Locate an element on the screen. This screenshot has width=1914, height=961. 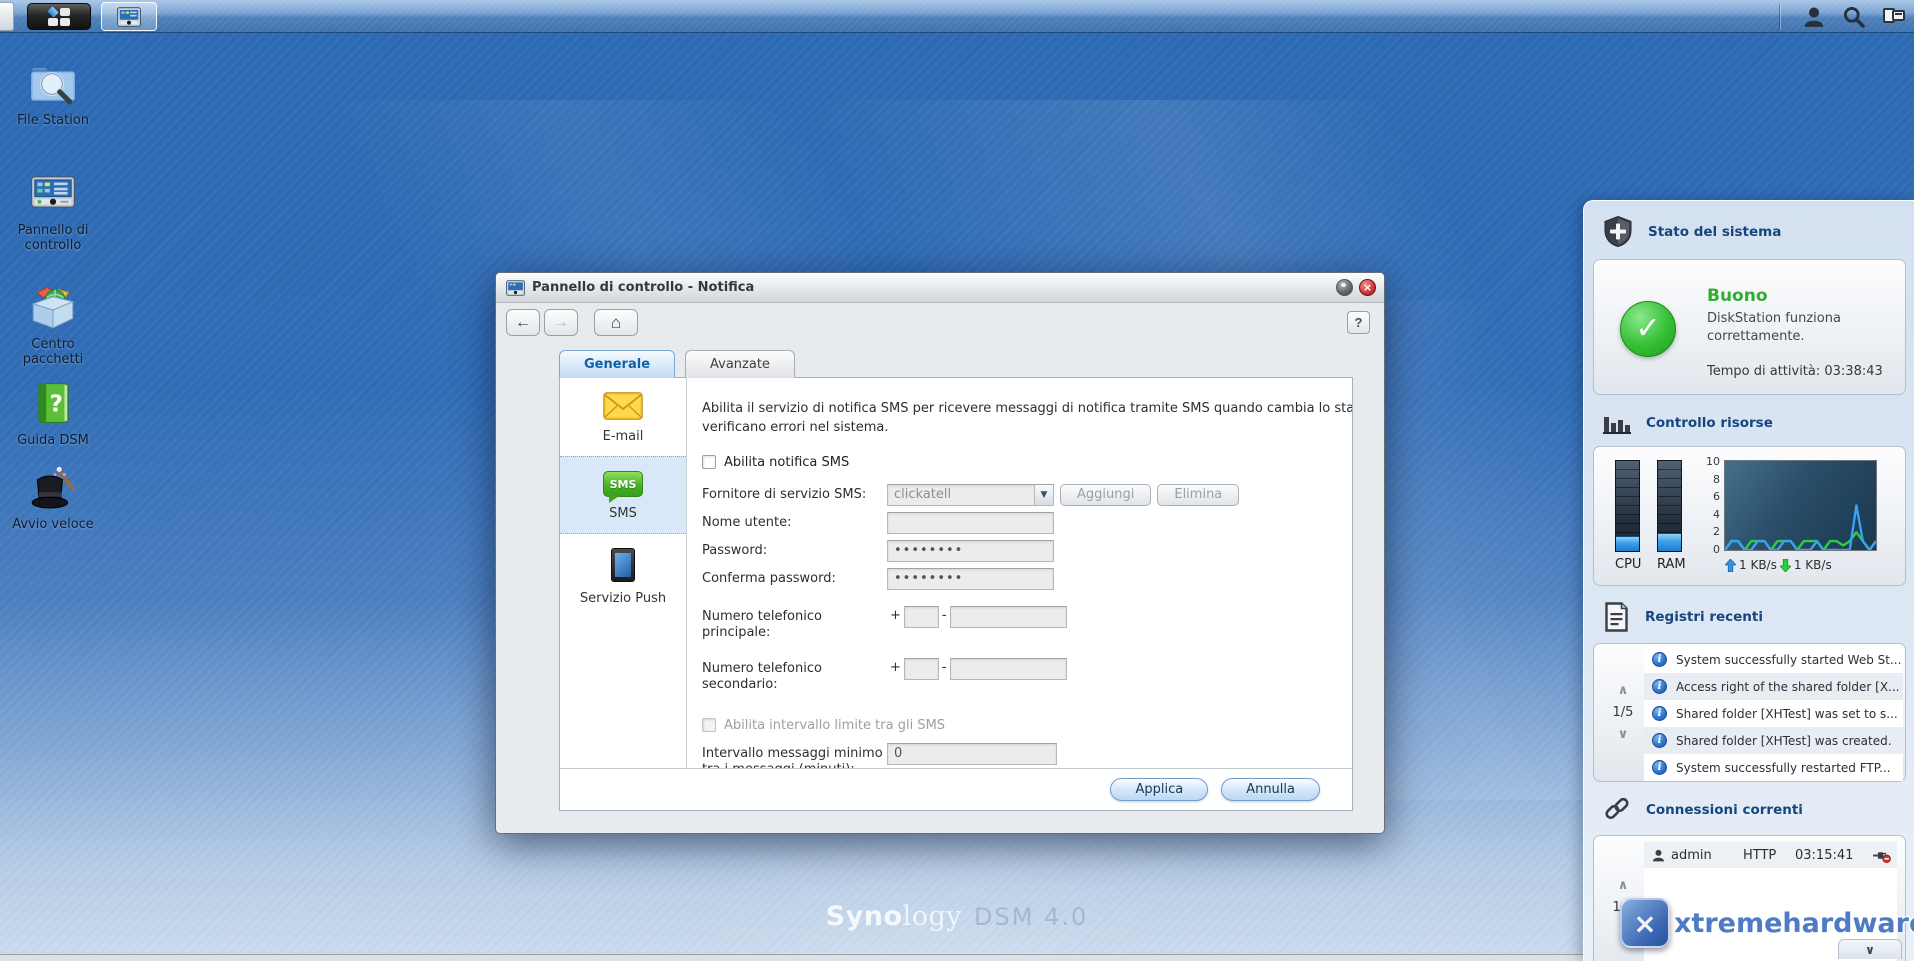
desktop-icon-label: File Station is located at coordinates (53, 120).